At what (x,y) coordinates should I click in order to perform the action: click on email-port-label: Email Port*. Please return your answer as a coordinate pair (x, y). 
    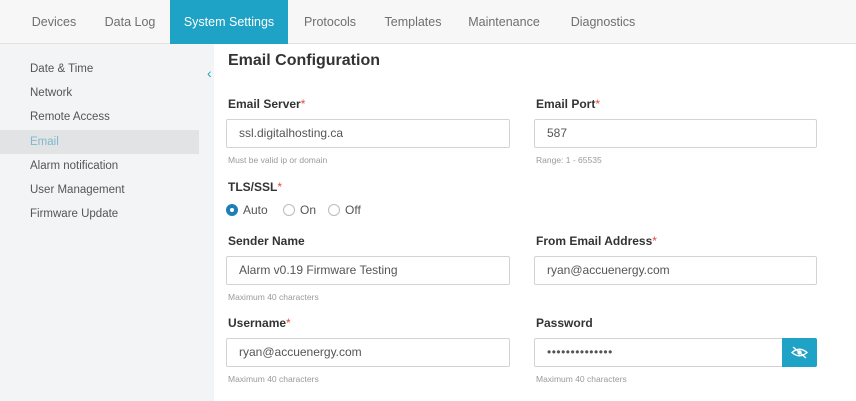
    Looking at the image, I should click on (568, 104).